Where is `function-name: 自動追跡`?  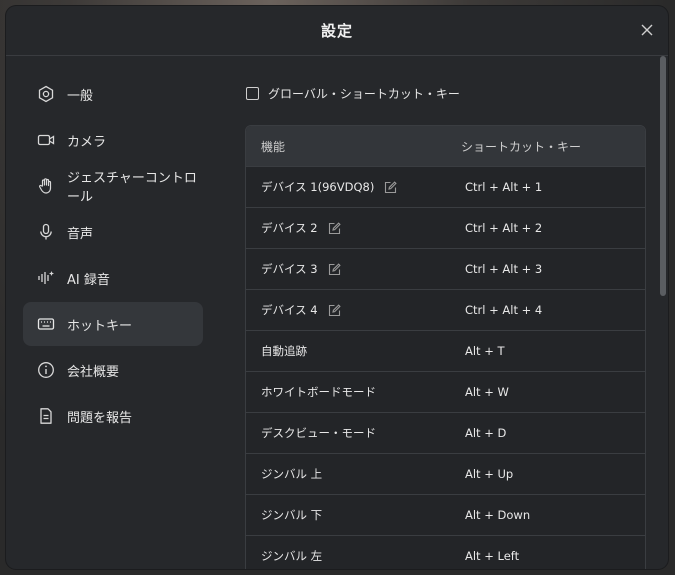
function-name: 自動追跡 is located at coordinates (284, 351).